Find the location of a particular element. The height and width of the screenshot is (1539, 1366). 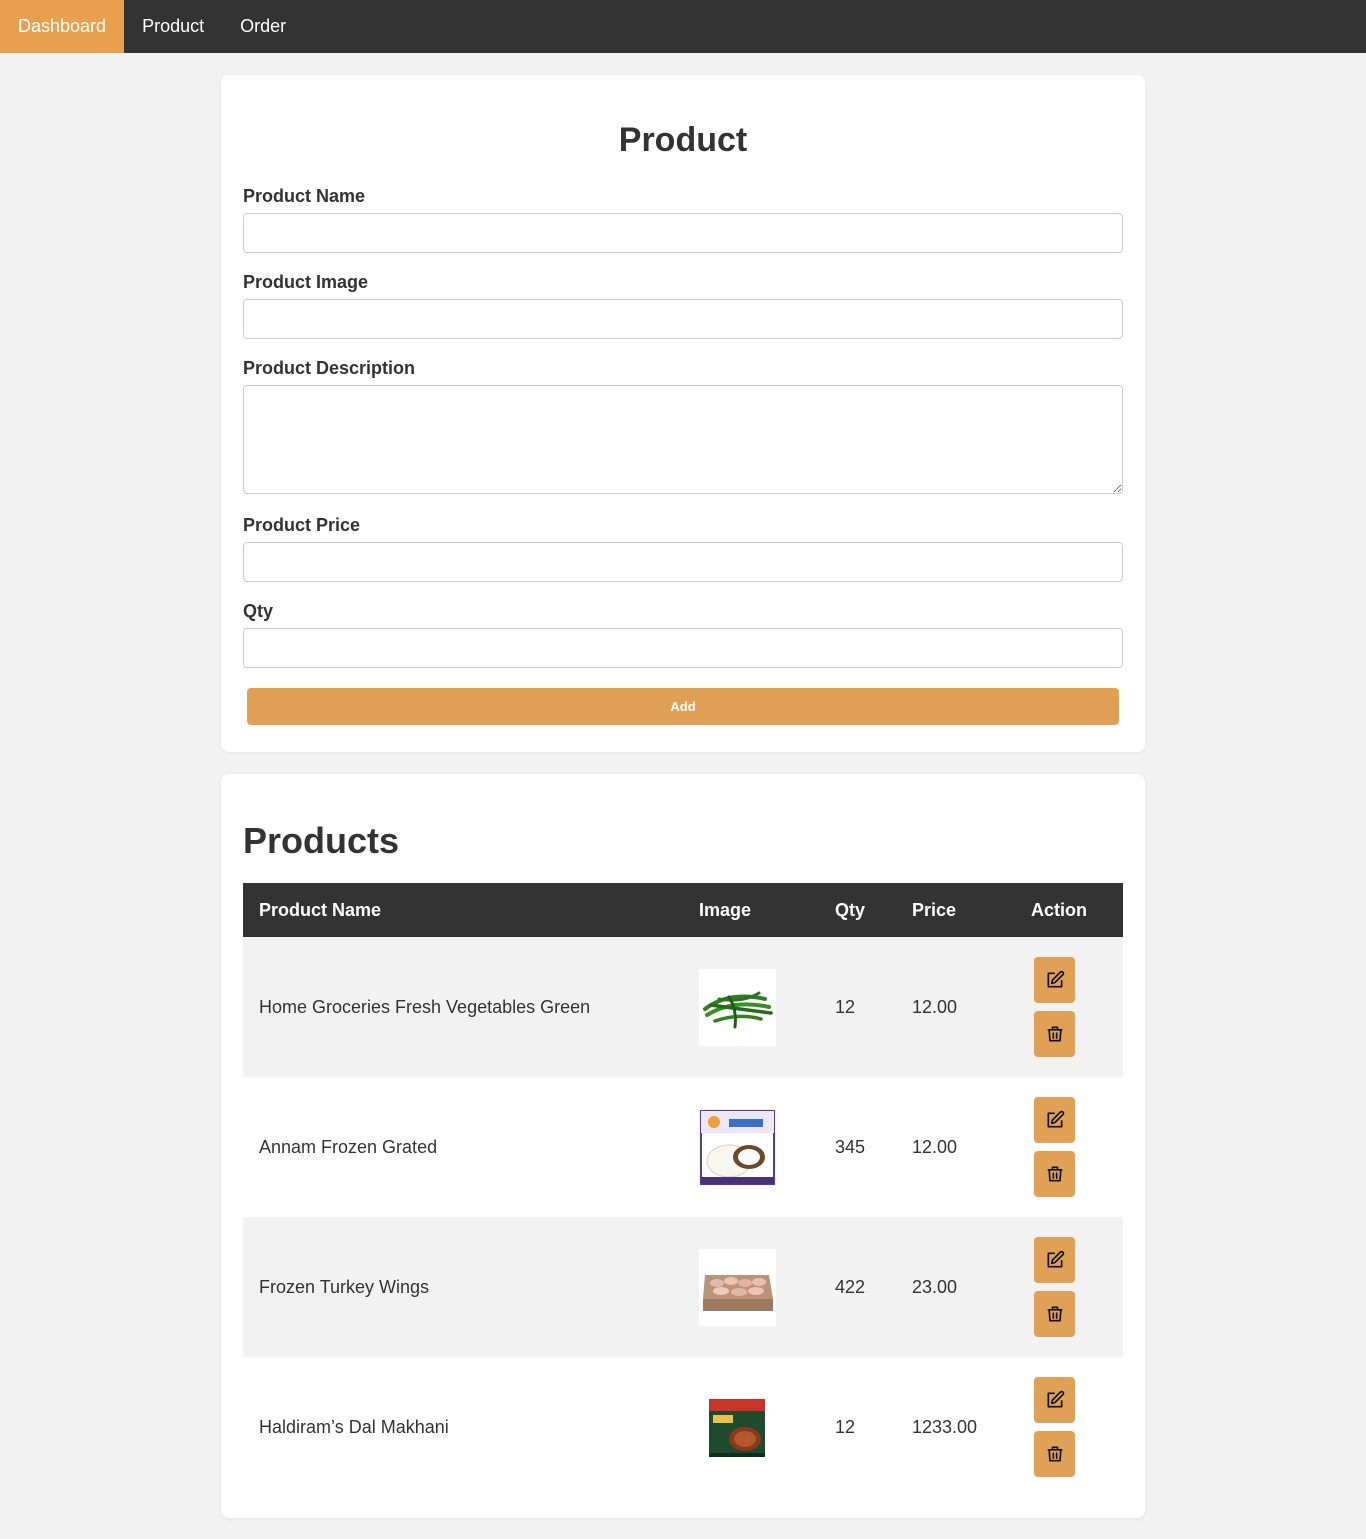

product-description-label: Product Description is located at coordinates (329, 368).